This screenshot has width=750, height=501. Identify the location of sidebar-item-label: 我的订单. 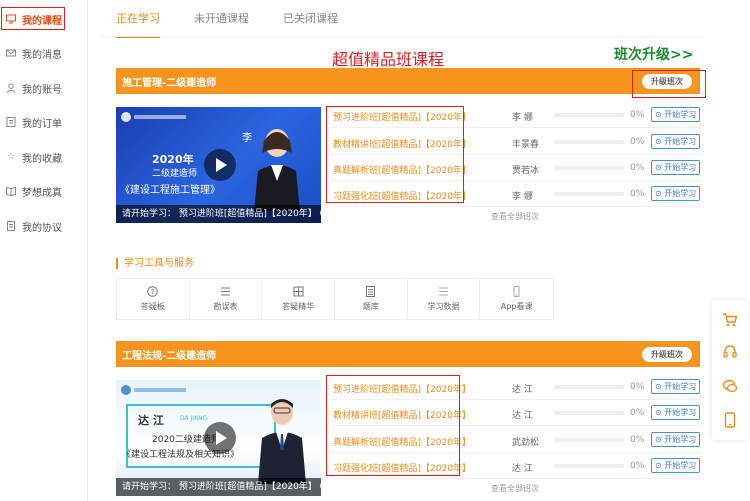
(42, 124).